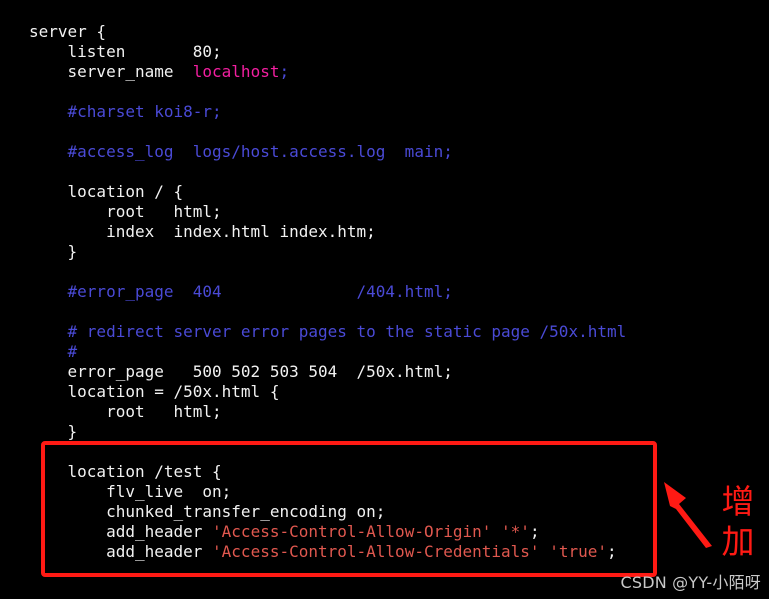 The width and height of the screenshot is (769, 599). Describe the element at coordinates (106, 191) in the screenshot. I see `code-token: location / {` at that location.